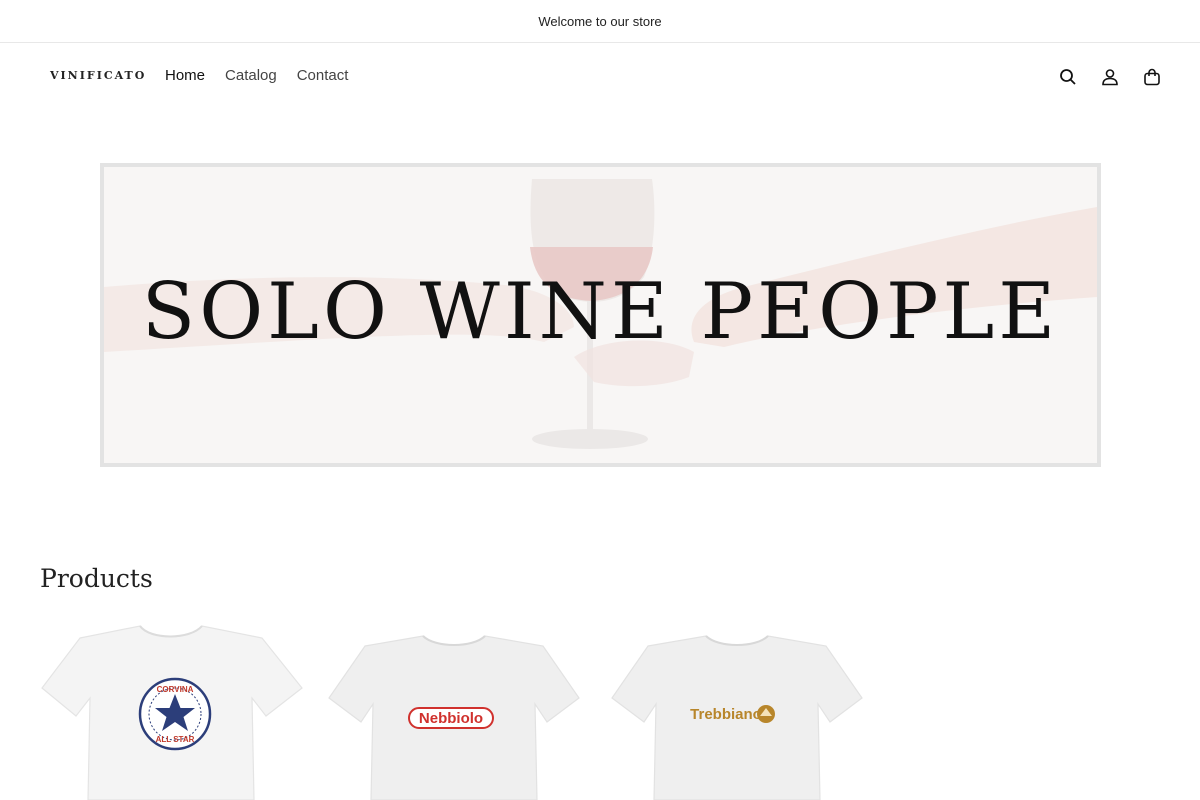 The height and width of the screenshot is (800, 1200). I want to click on store-logo: VINIFICATO, so click(98, 75).